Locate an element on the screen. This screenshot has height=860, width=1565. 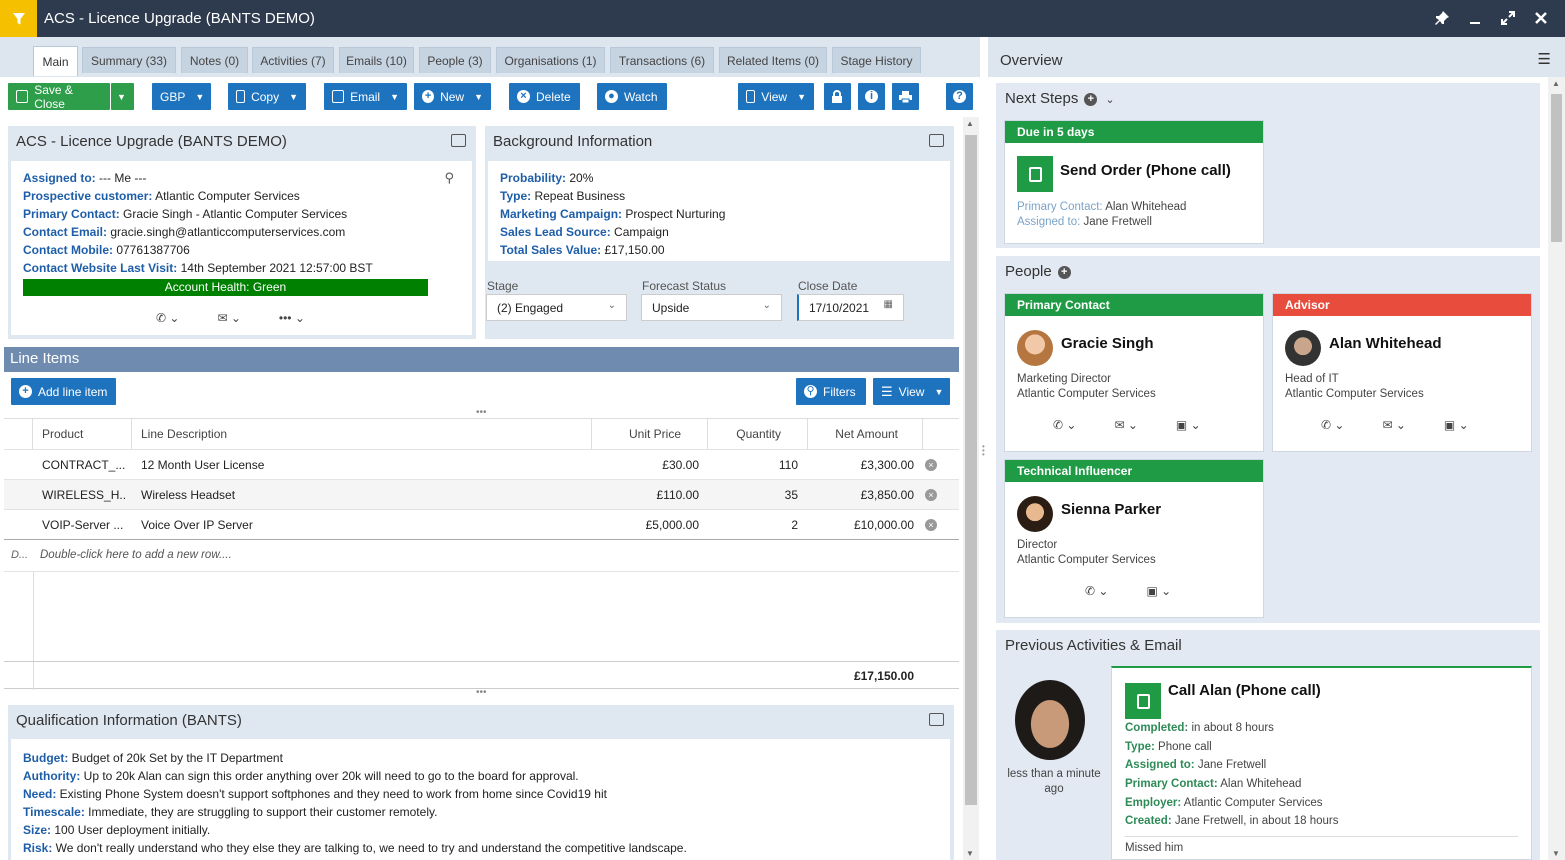
filter-icon is located at coordinates (18, 18).